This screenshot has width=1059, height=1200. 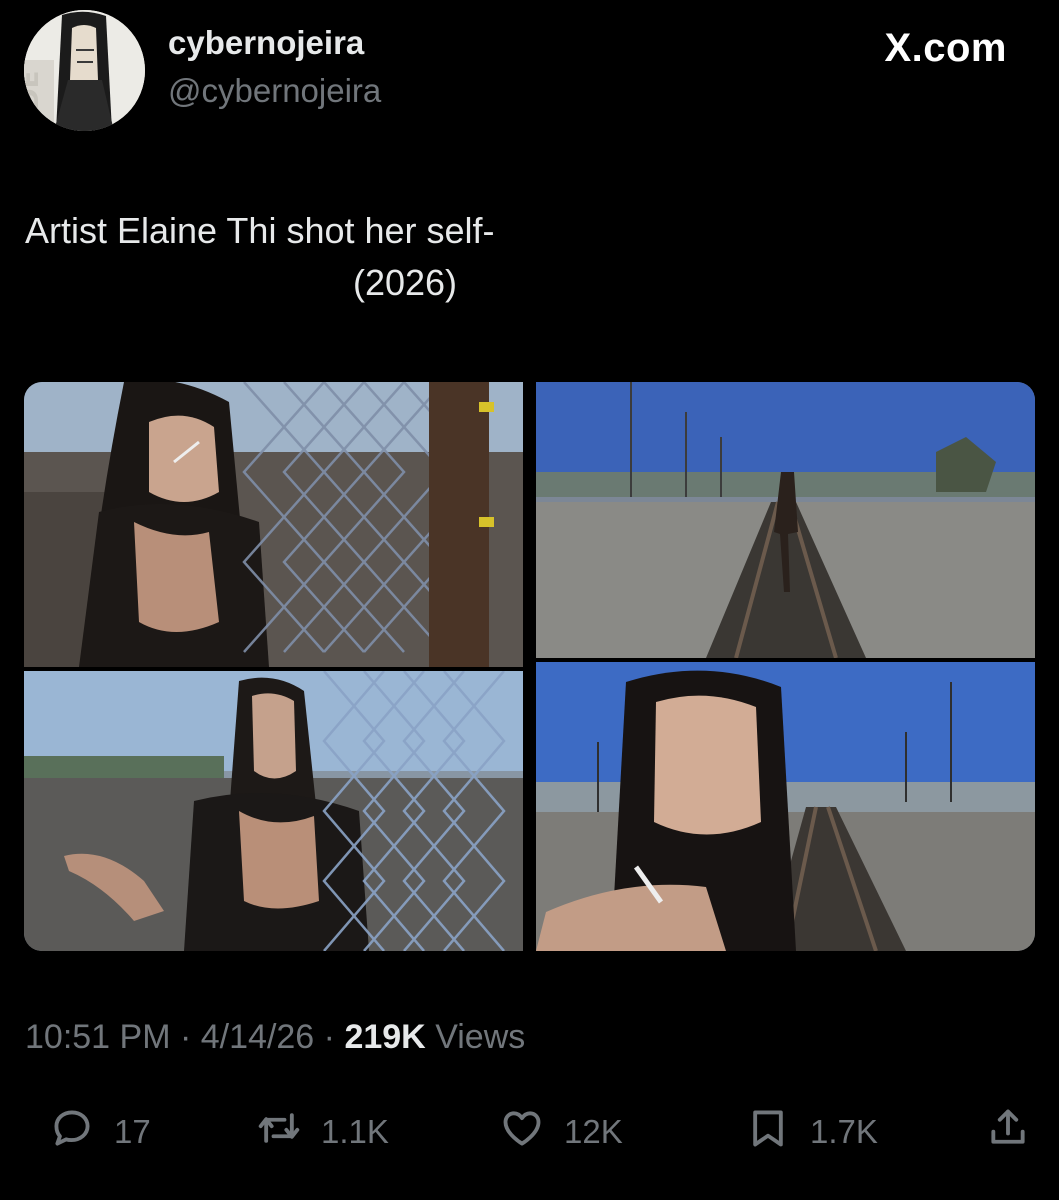 I want to click on photo-railroad-tracks-walking, so click(x=785, y=520).